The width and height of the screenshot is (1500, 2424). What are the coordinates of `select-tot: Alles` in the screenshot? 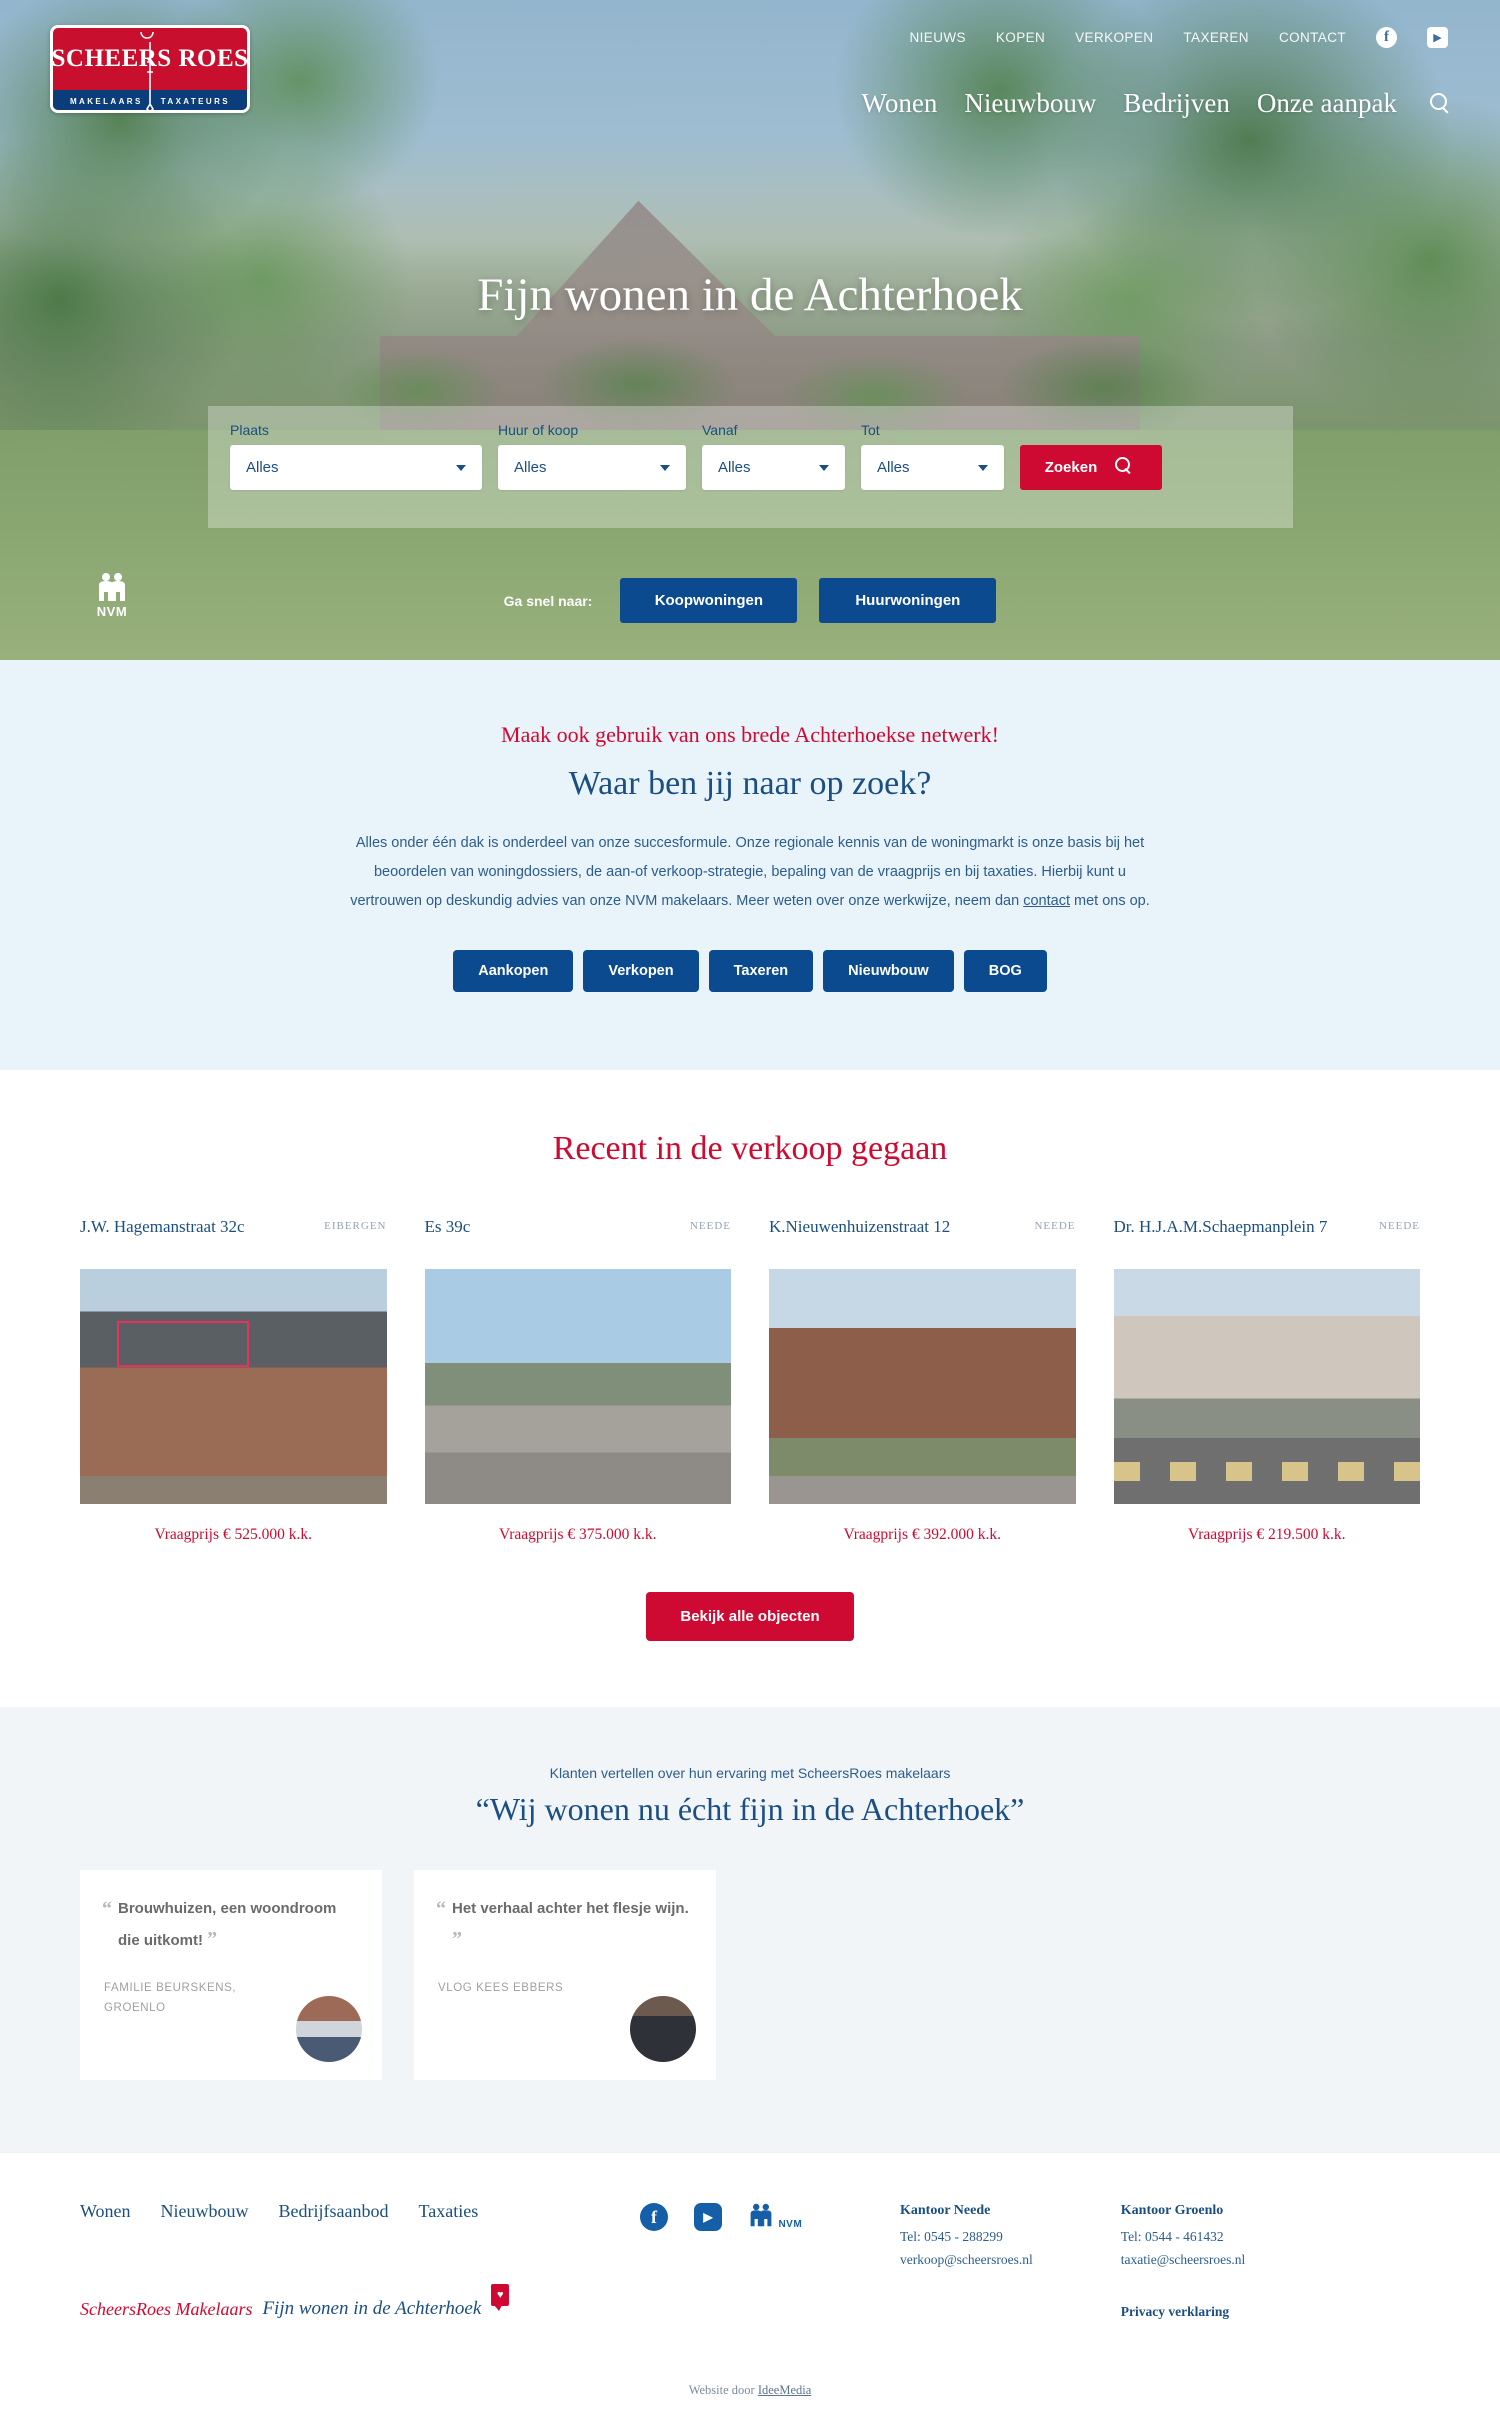 It's located at (932, 467).